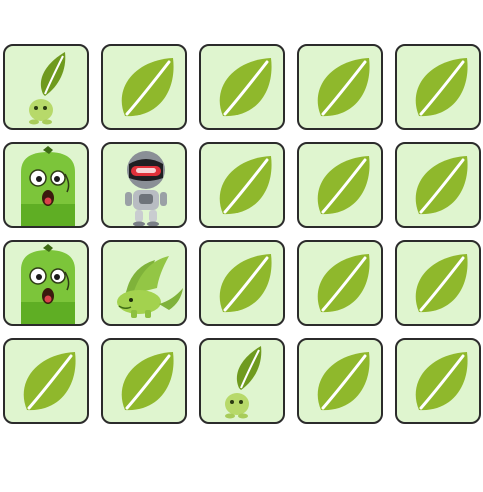 Image resolution: width=483 pixels, height=492 pixels. I want to click on card-face-down-r2c5, so click(438, 185).